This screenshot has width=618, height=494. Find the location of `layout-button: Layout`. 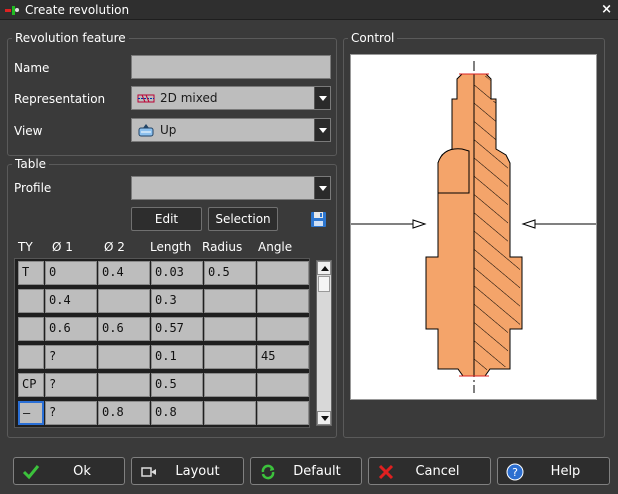

layout-button: Layout is located at coordinates (187, 471).